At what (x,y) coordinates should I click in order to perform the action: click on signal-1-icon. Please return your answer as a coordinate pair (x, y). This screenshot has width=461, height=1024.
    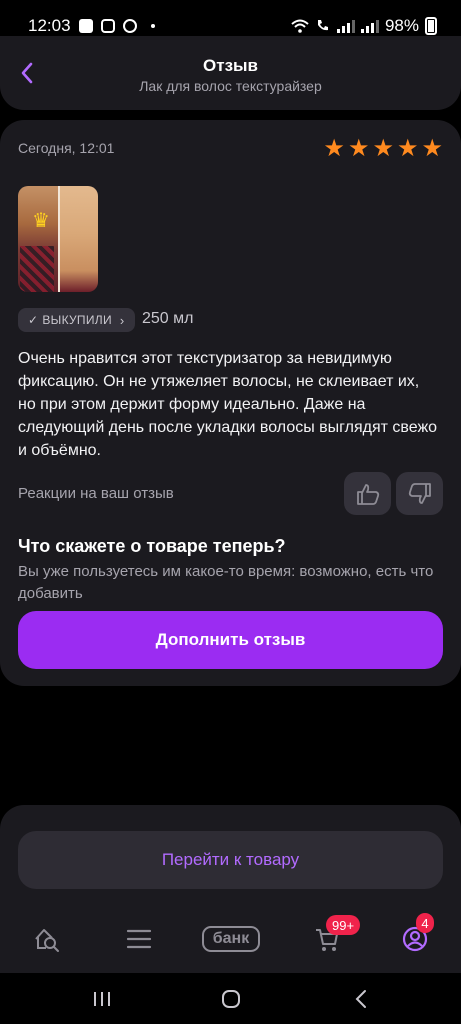
    Looking at the image, I should click on (345, 26).